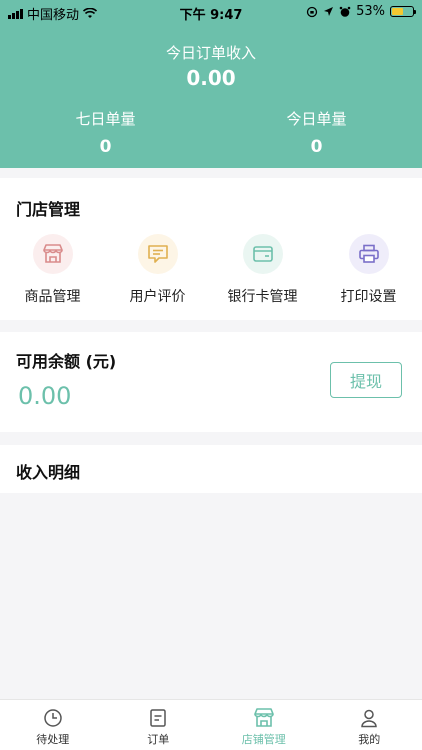  I want to click on today-count-stat: 今日单量 0, so click(316, 132).